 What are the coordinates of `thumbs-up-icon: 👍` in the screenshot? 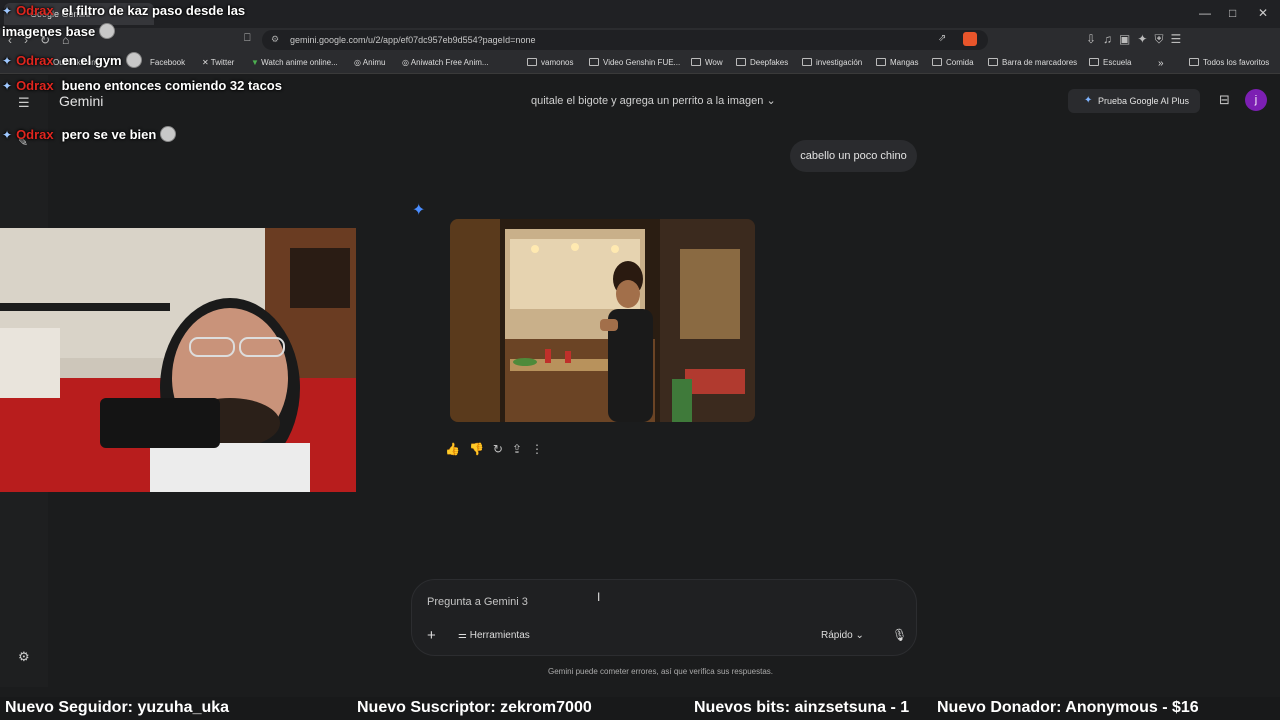 It's located at (457, 449).